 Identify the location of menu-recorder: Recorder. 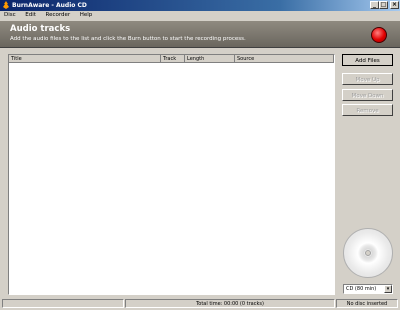
(58, 15).